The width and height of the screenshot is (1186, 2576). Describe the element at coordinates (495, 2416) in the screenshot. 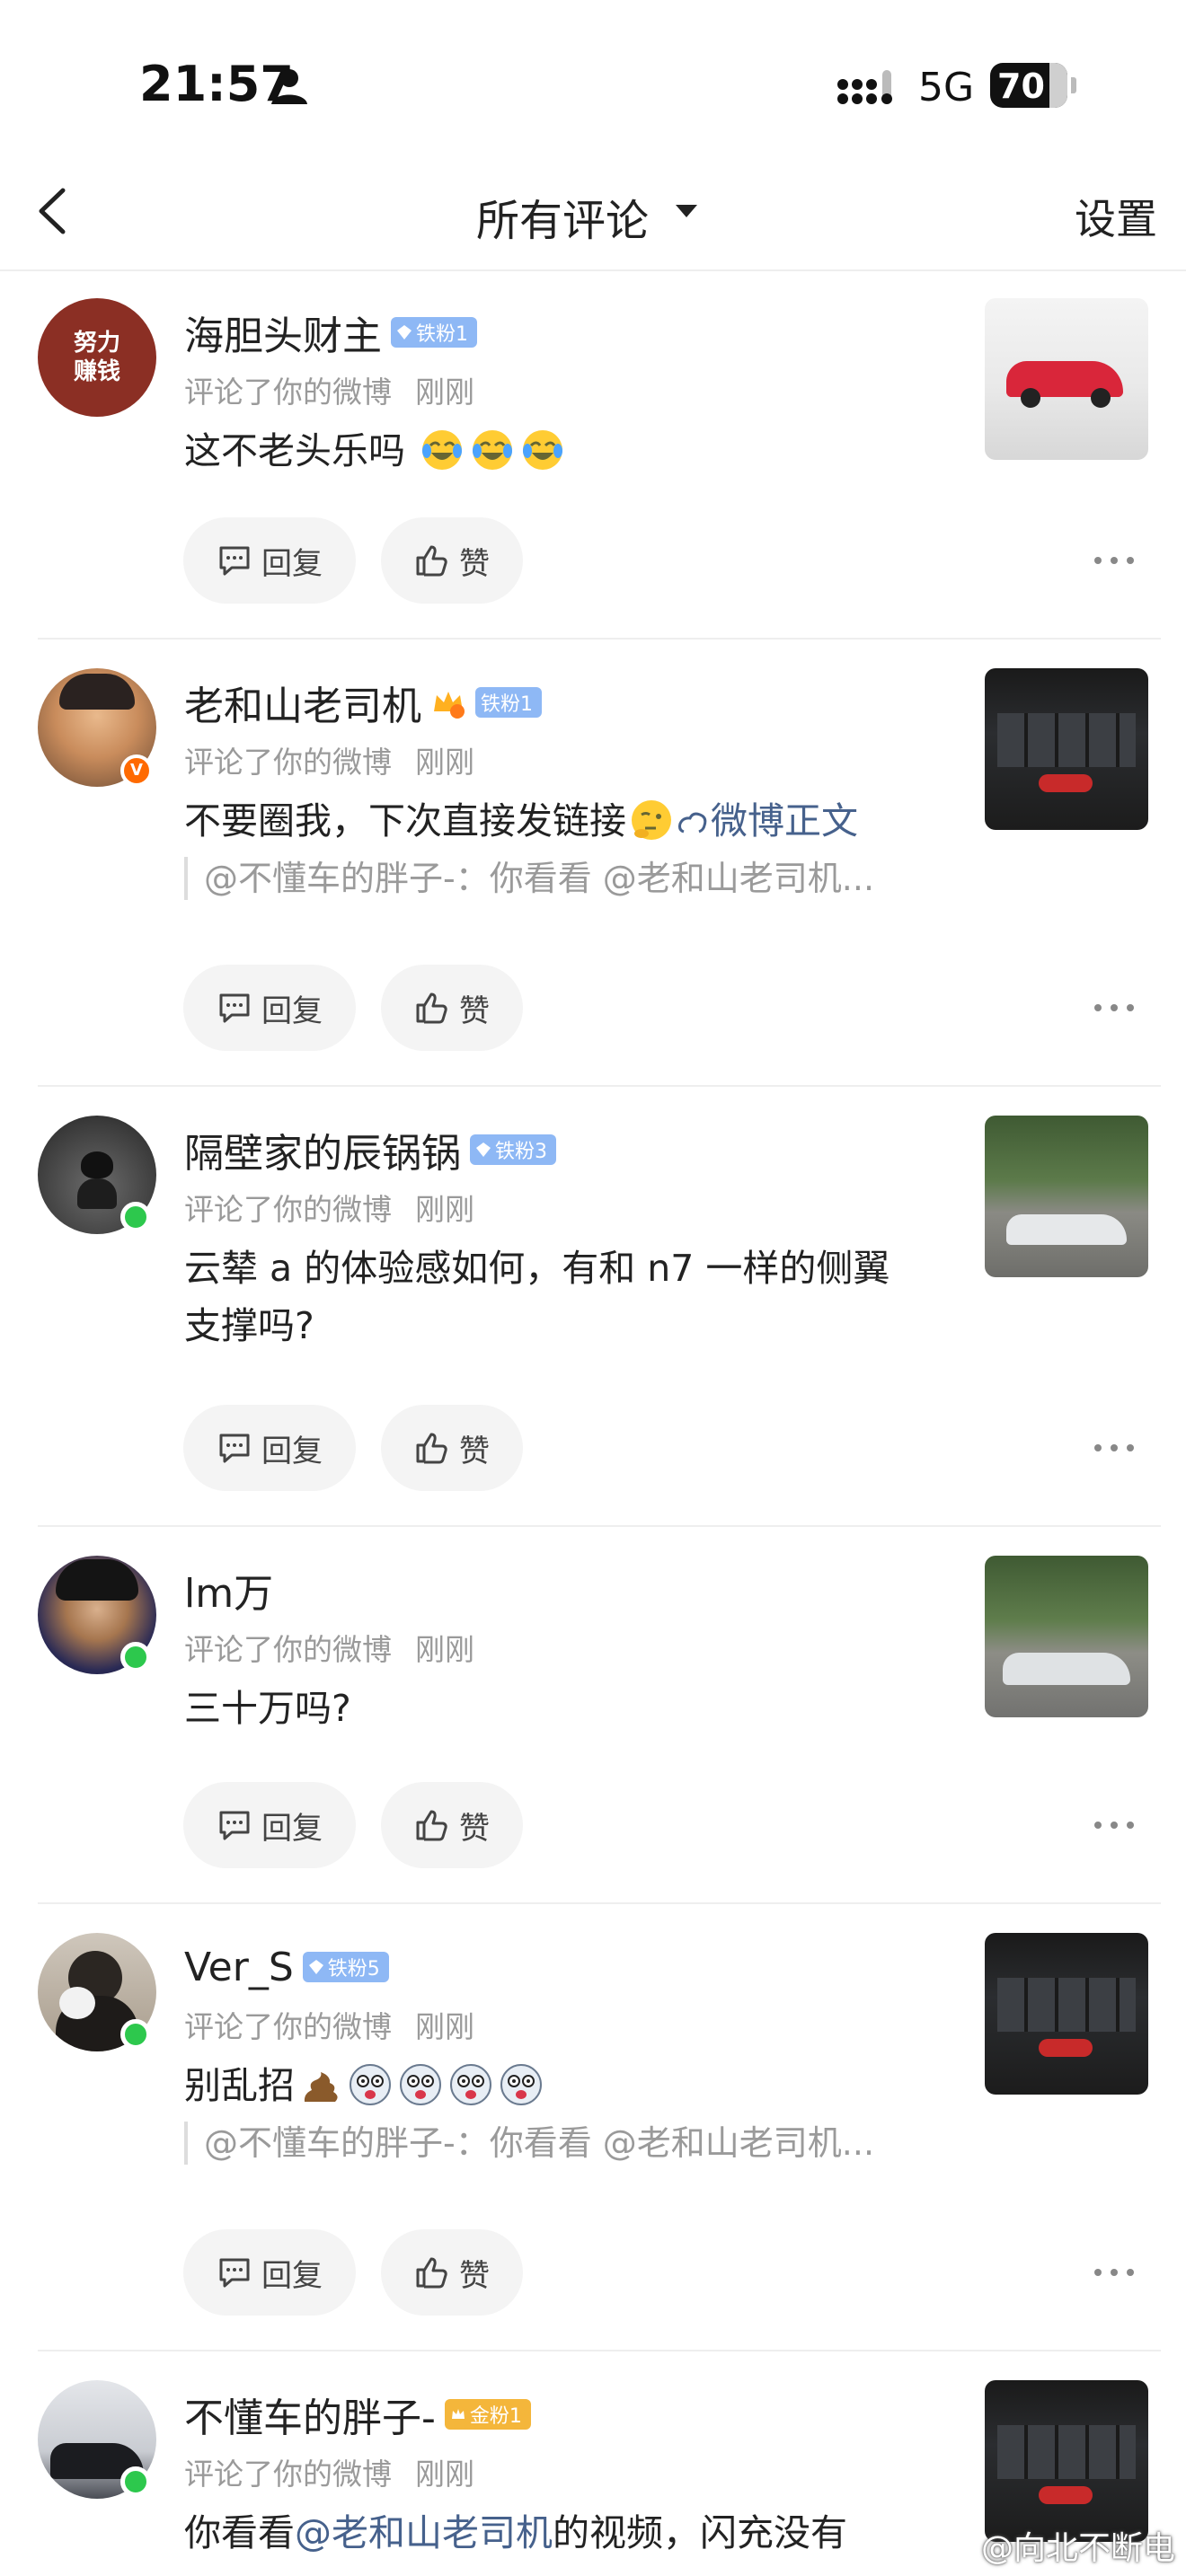

I see `fan-badge-label: 金粉1` at that location.